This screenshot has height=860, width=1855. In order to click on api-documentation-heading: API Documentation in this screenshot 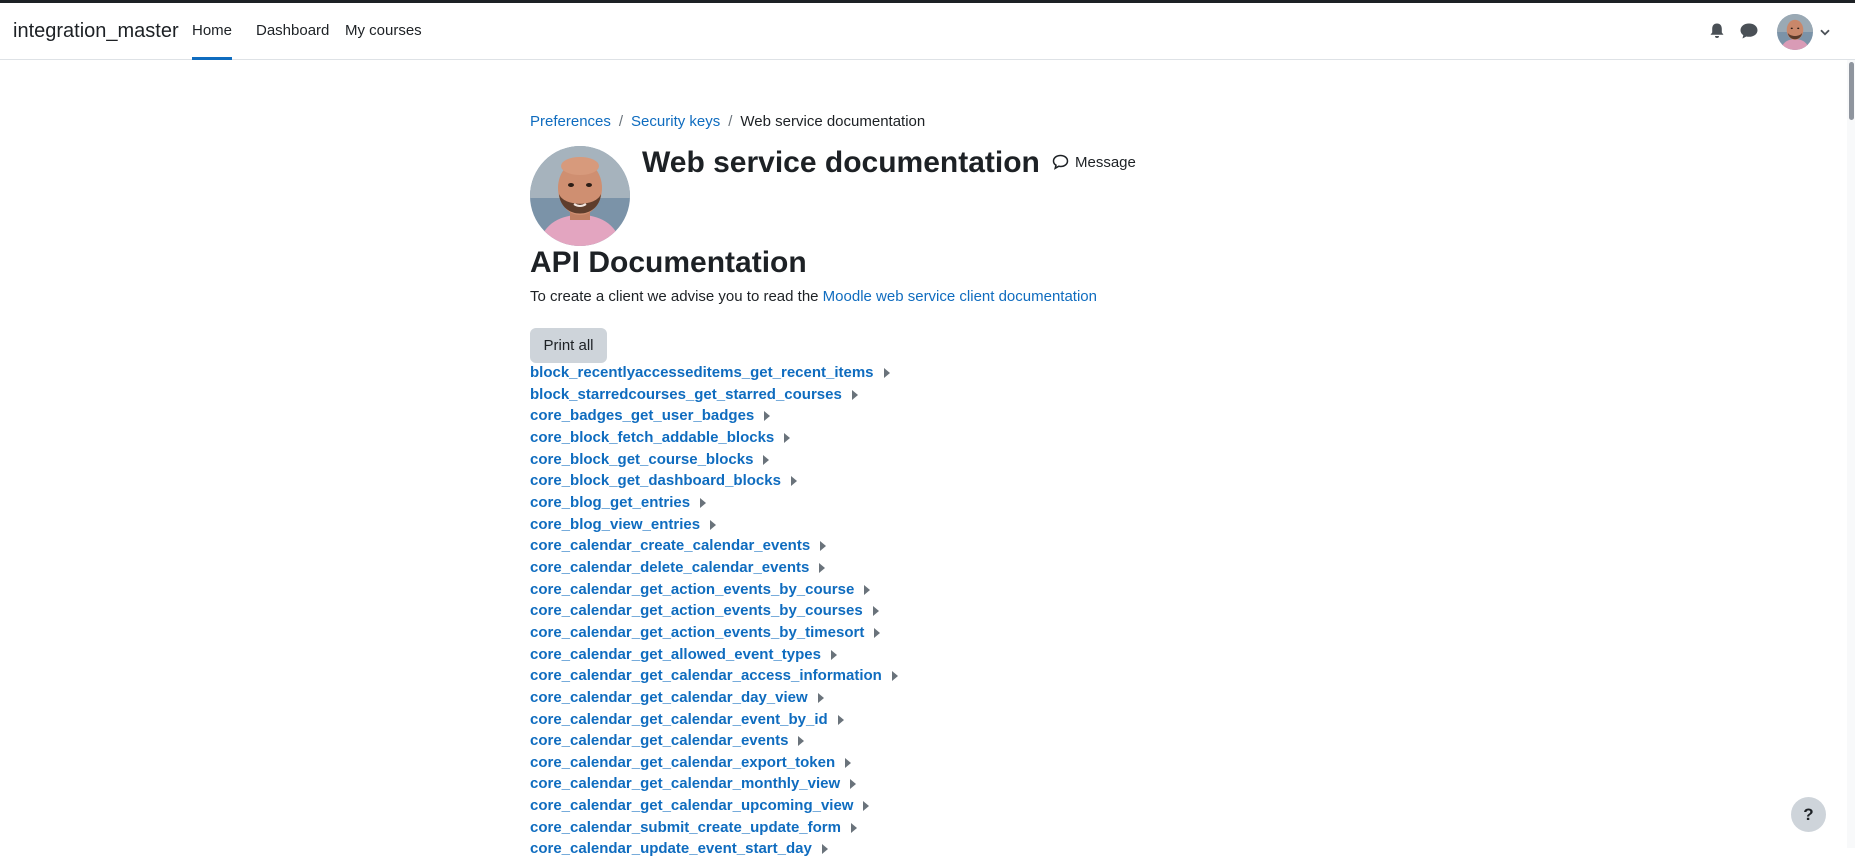, I will do `click(668, 262)`.